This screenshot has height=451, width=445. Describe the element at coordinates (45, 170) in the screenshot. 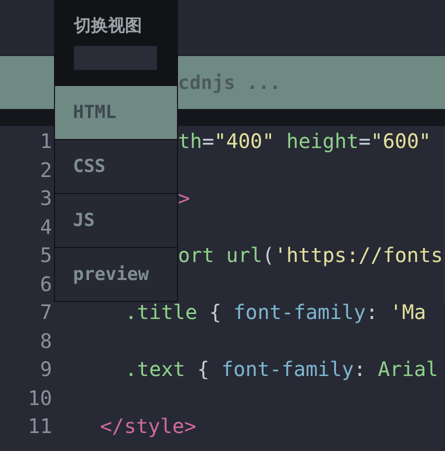

I see `line-number: 2` at that location.